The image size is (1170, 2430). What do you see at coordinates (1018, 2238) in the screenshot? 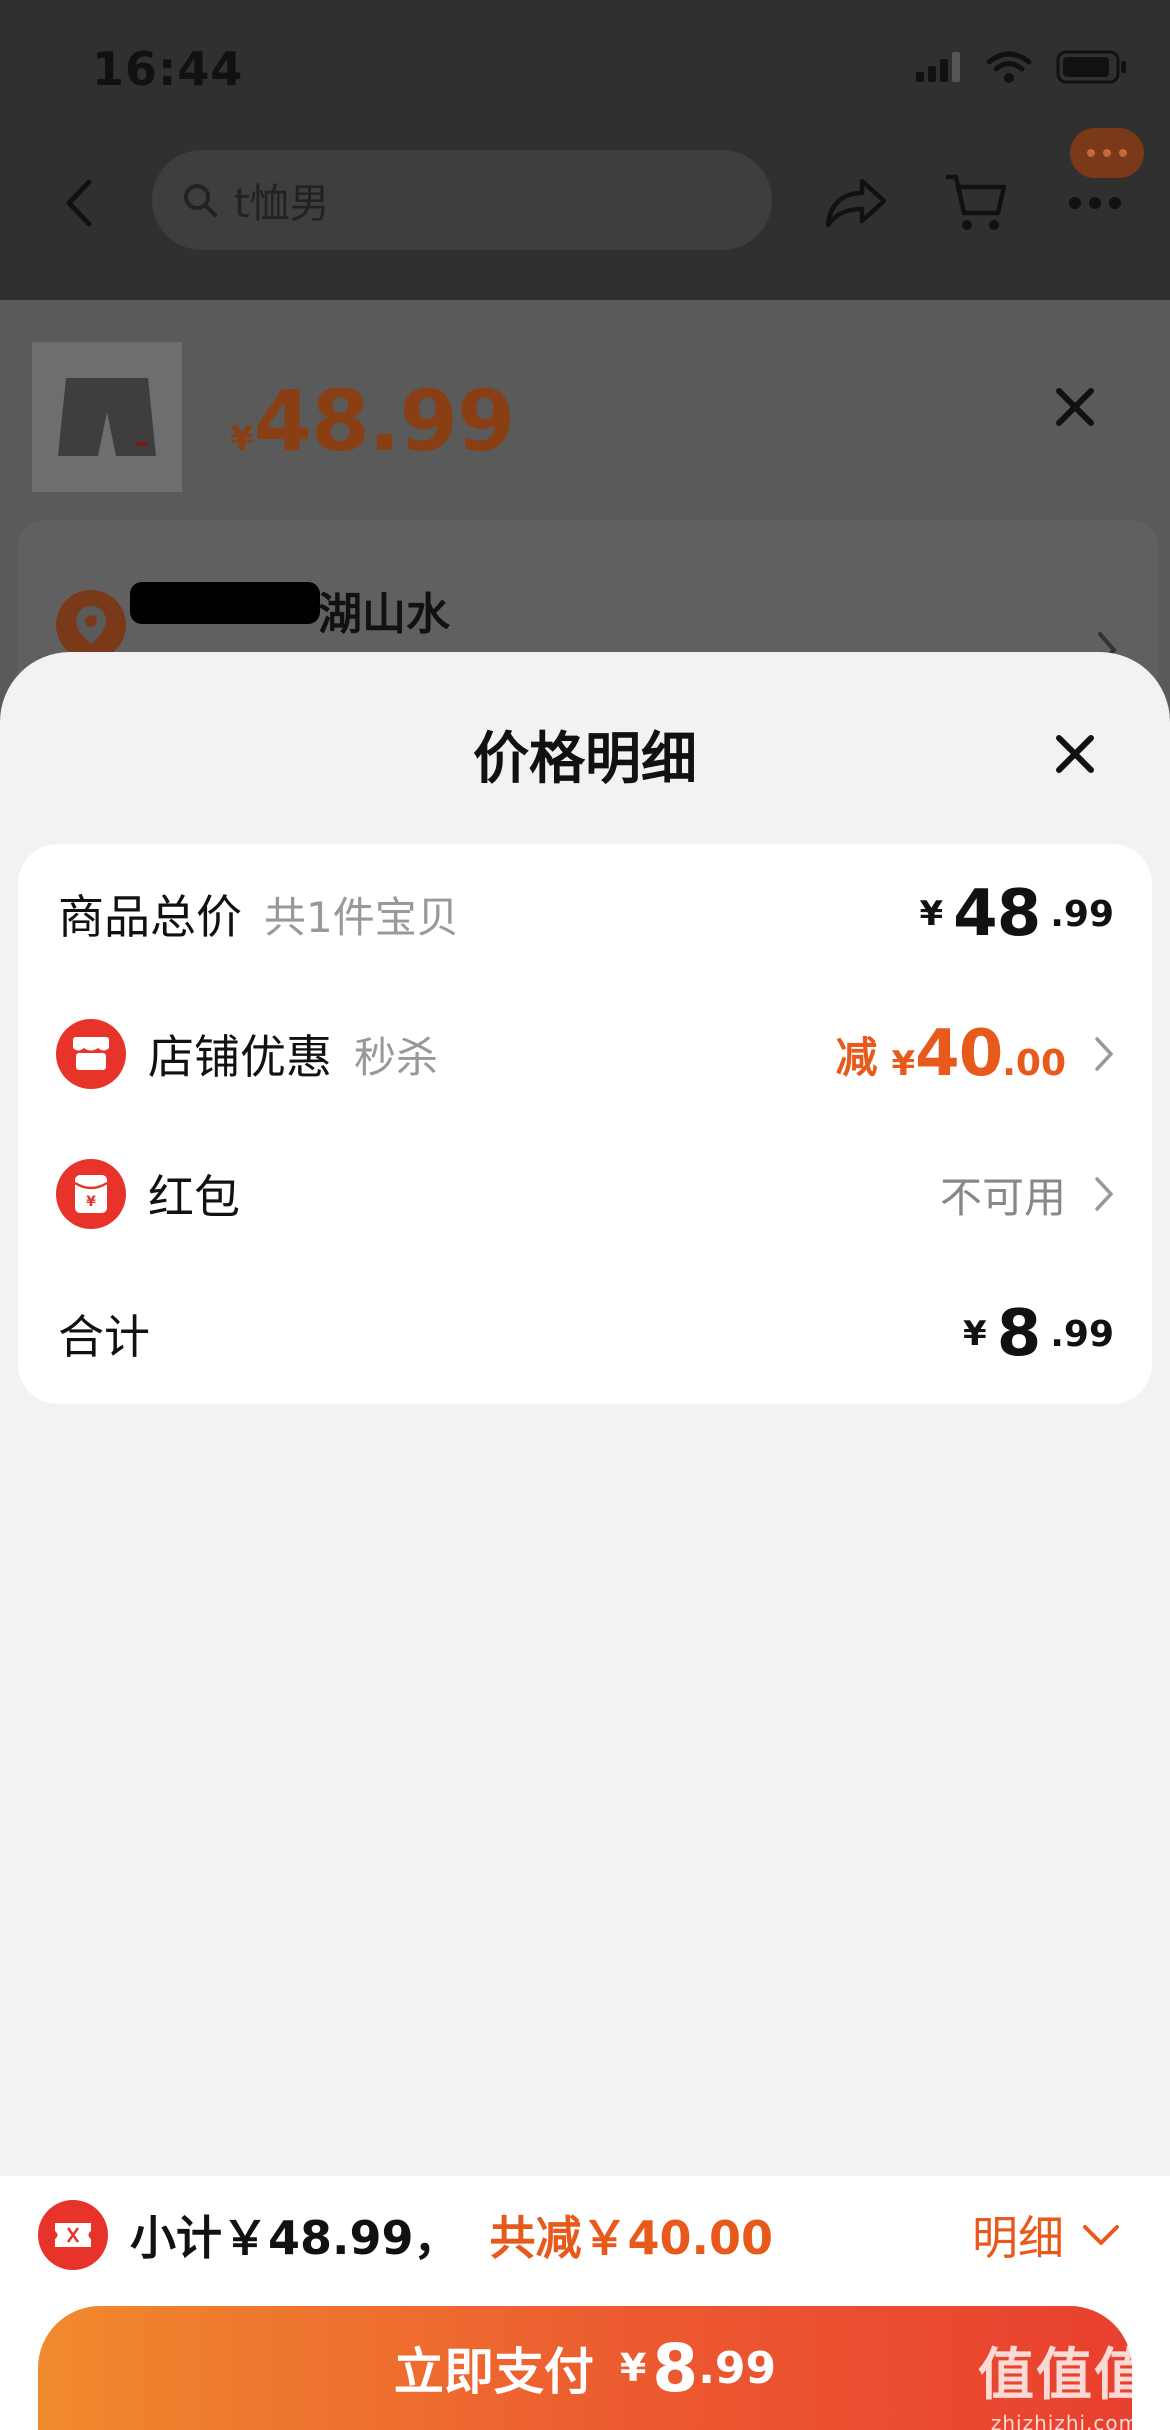
I see `detail-toggle-label: 明细` at bounding box center [1018, 2238].